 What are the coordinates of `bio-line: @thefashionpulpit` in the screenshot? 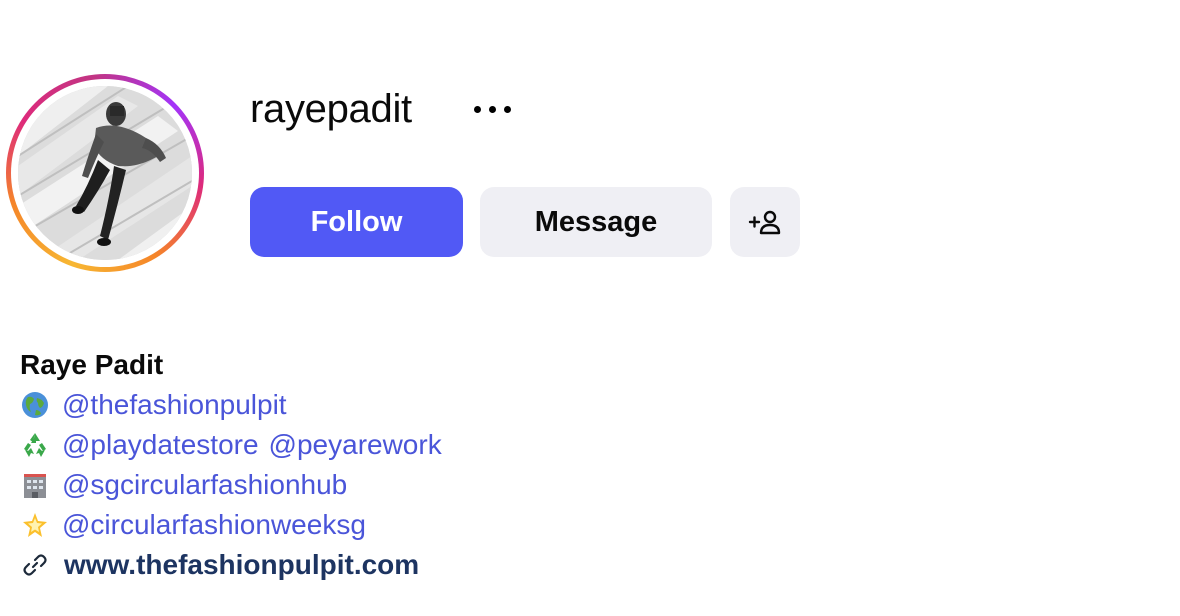 It's located at (370, 405).